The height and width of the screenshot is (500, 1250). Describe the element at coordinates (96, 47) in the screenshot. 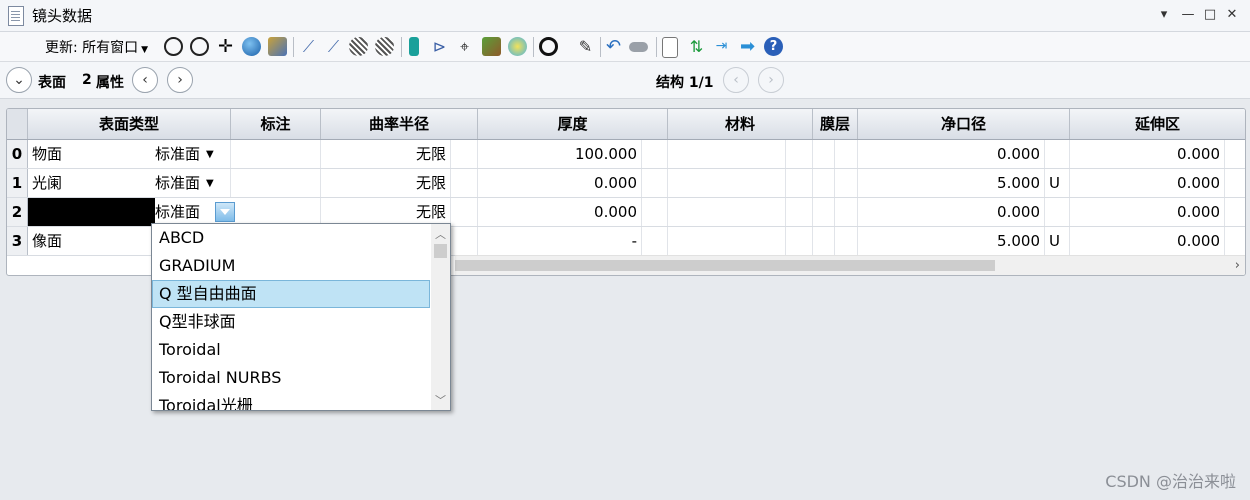

I see `update-dropdown: 更新: 所有窗口 ▼` at that location.